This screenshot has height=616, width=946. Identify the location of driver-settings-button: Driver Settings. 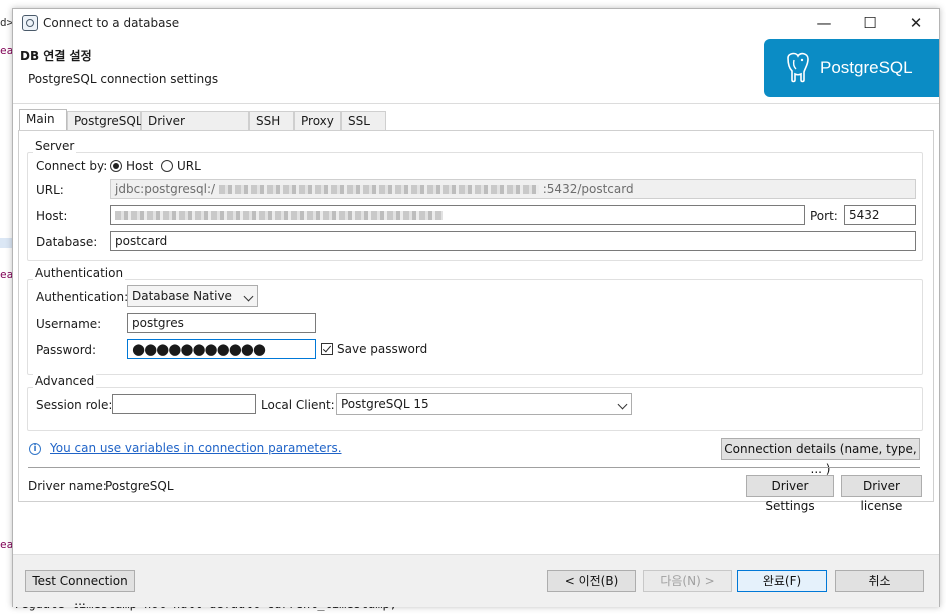
(790, 494).